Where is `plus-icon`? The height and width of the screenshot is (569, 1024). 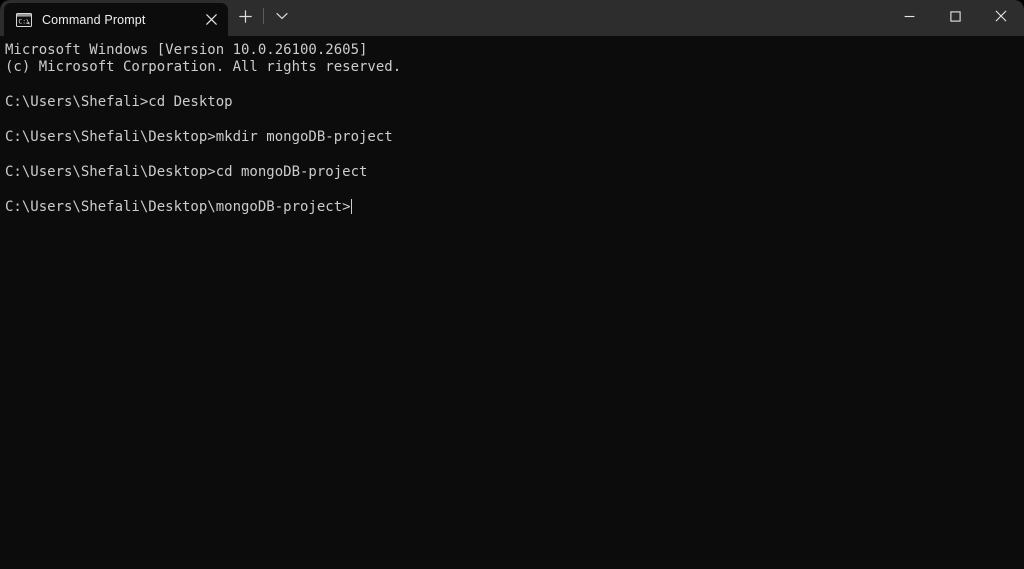 plus-icon is located at coordinates (245, 16).